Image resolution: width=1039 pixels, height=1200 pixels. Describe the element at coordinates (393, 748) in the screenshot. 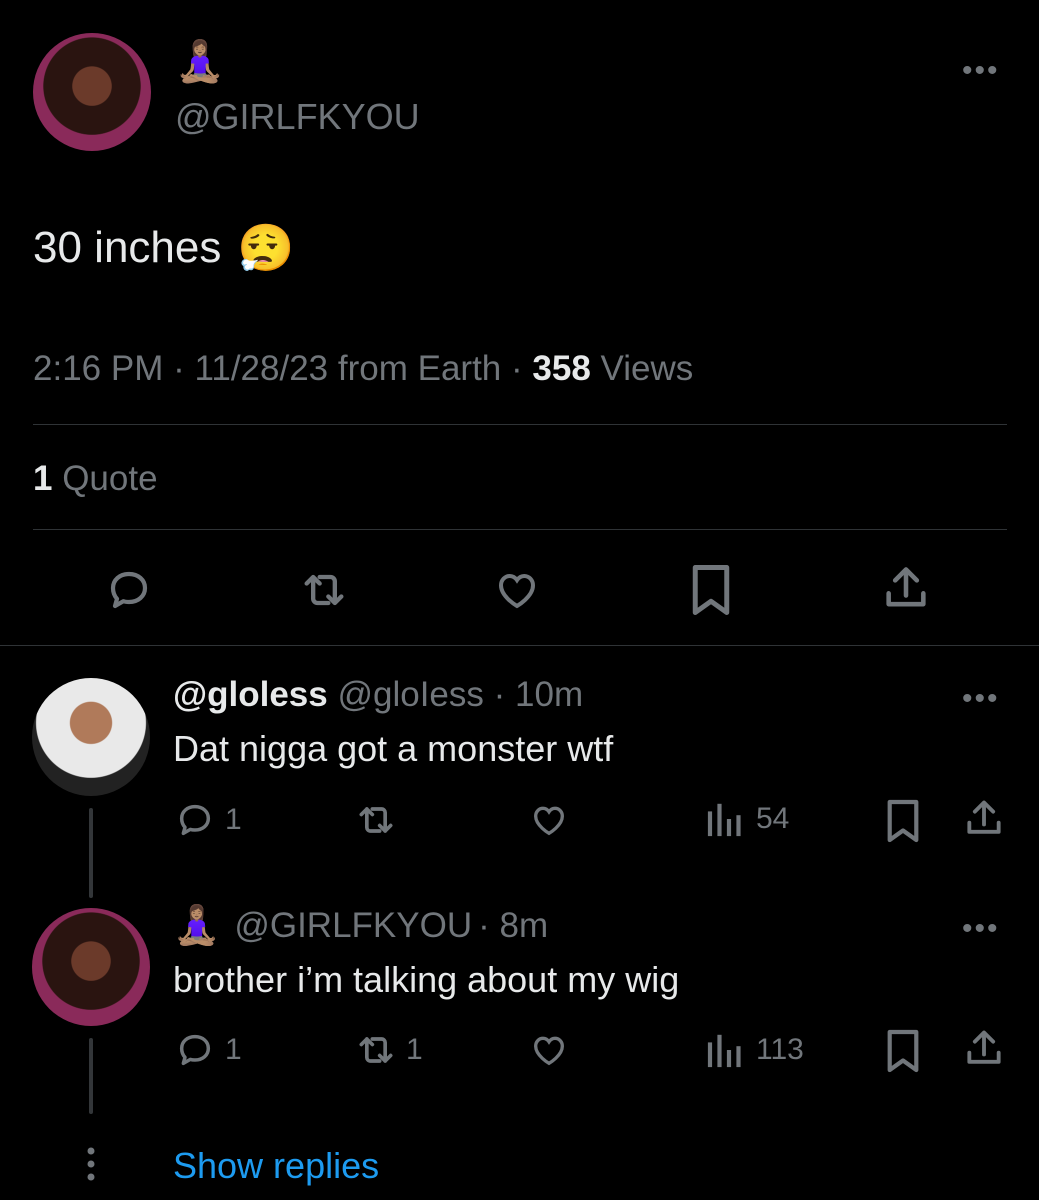

I see `reply-text: Dat nigga got a monster wtf` at that location.